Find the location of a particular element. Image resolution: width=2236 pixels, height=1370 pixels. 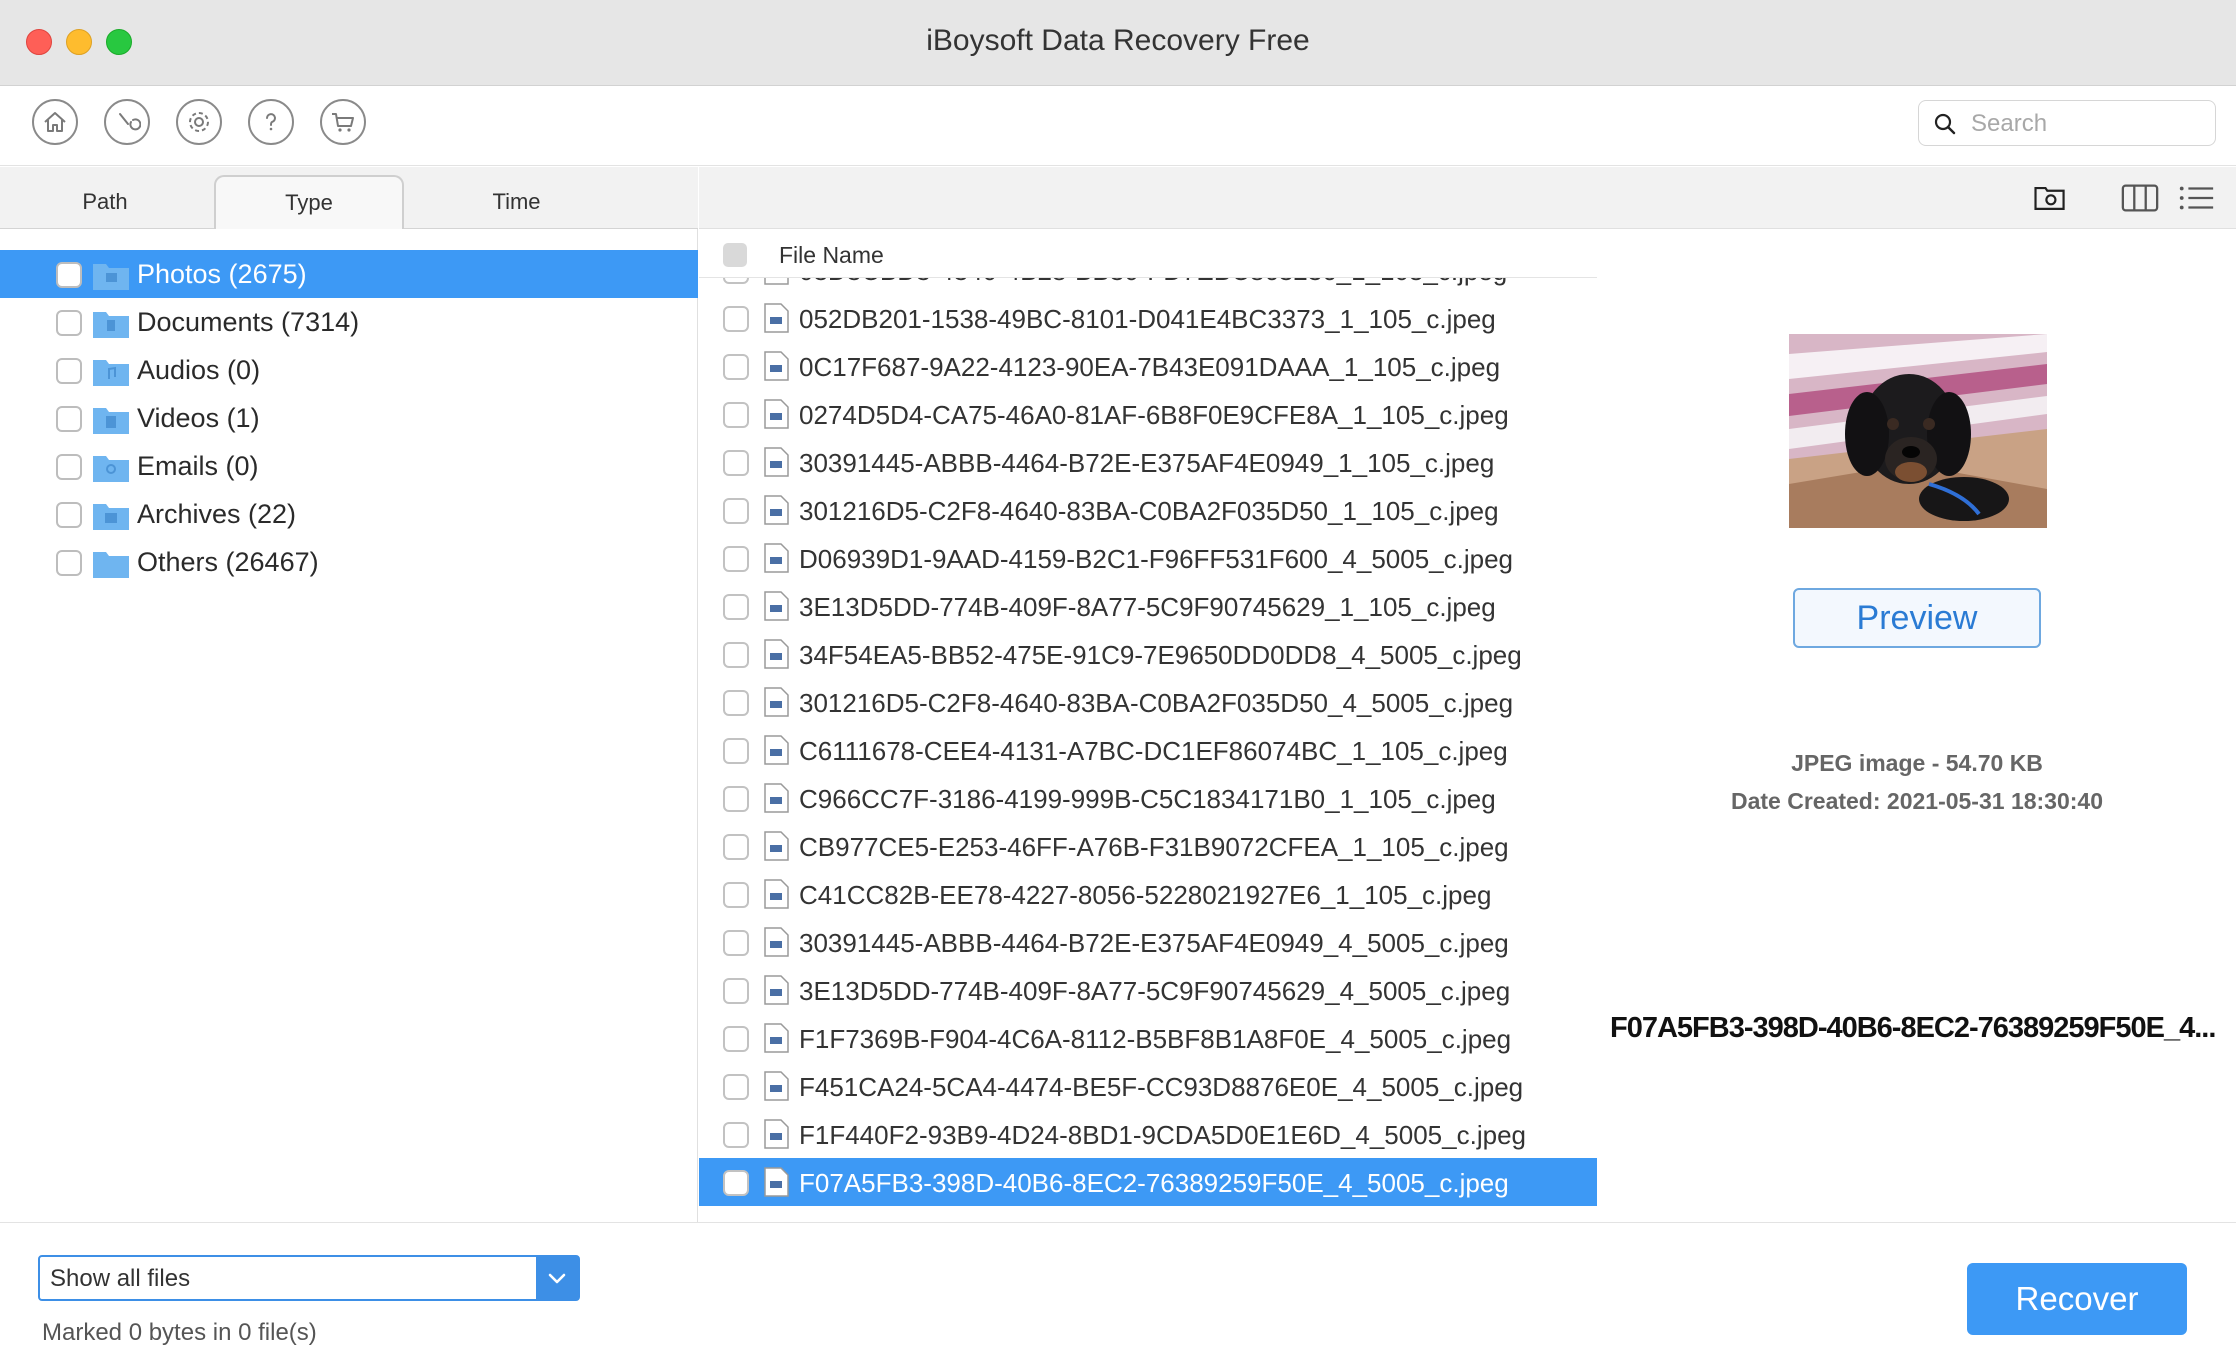

settings-button is located at coordinates (199, 122).